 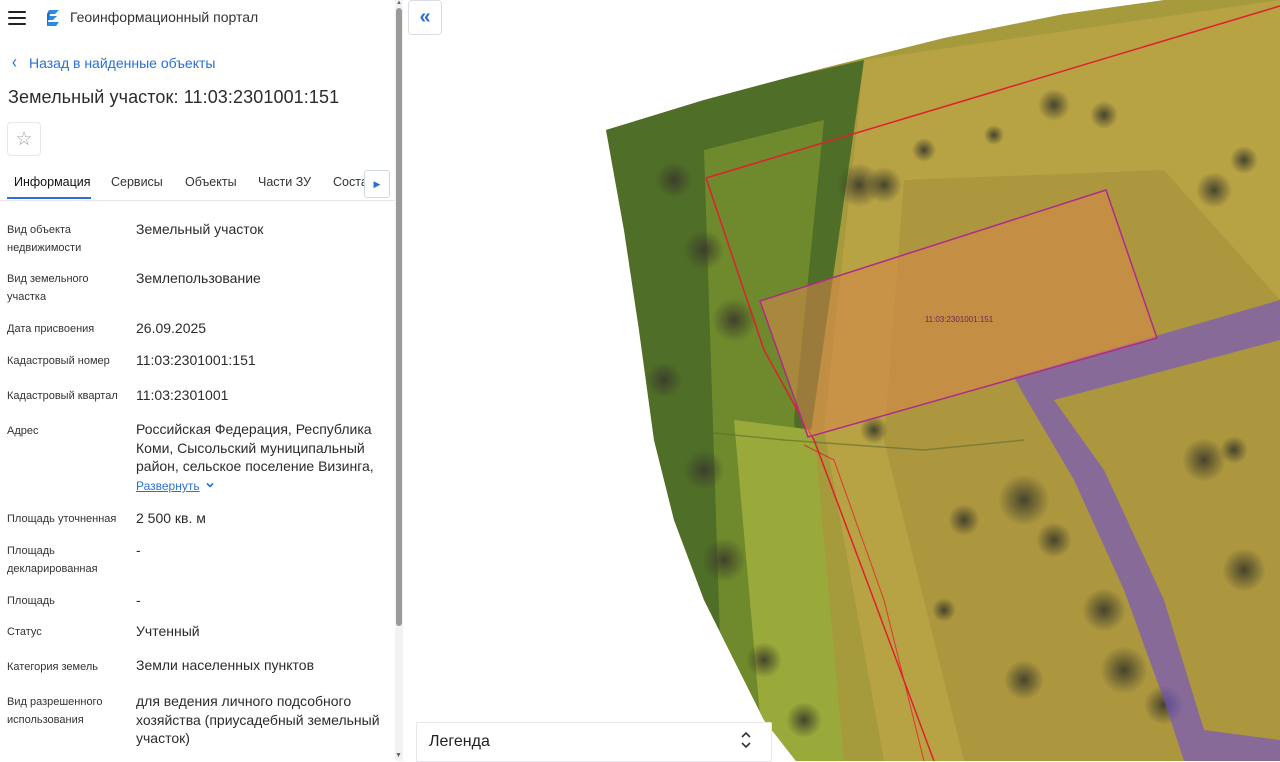 I want to click on detail-label: Дата присвоения, so click(x=51, y=329).